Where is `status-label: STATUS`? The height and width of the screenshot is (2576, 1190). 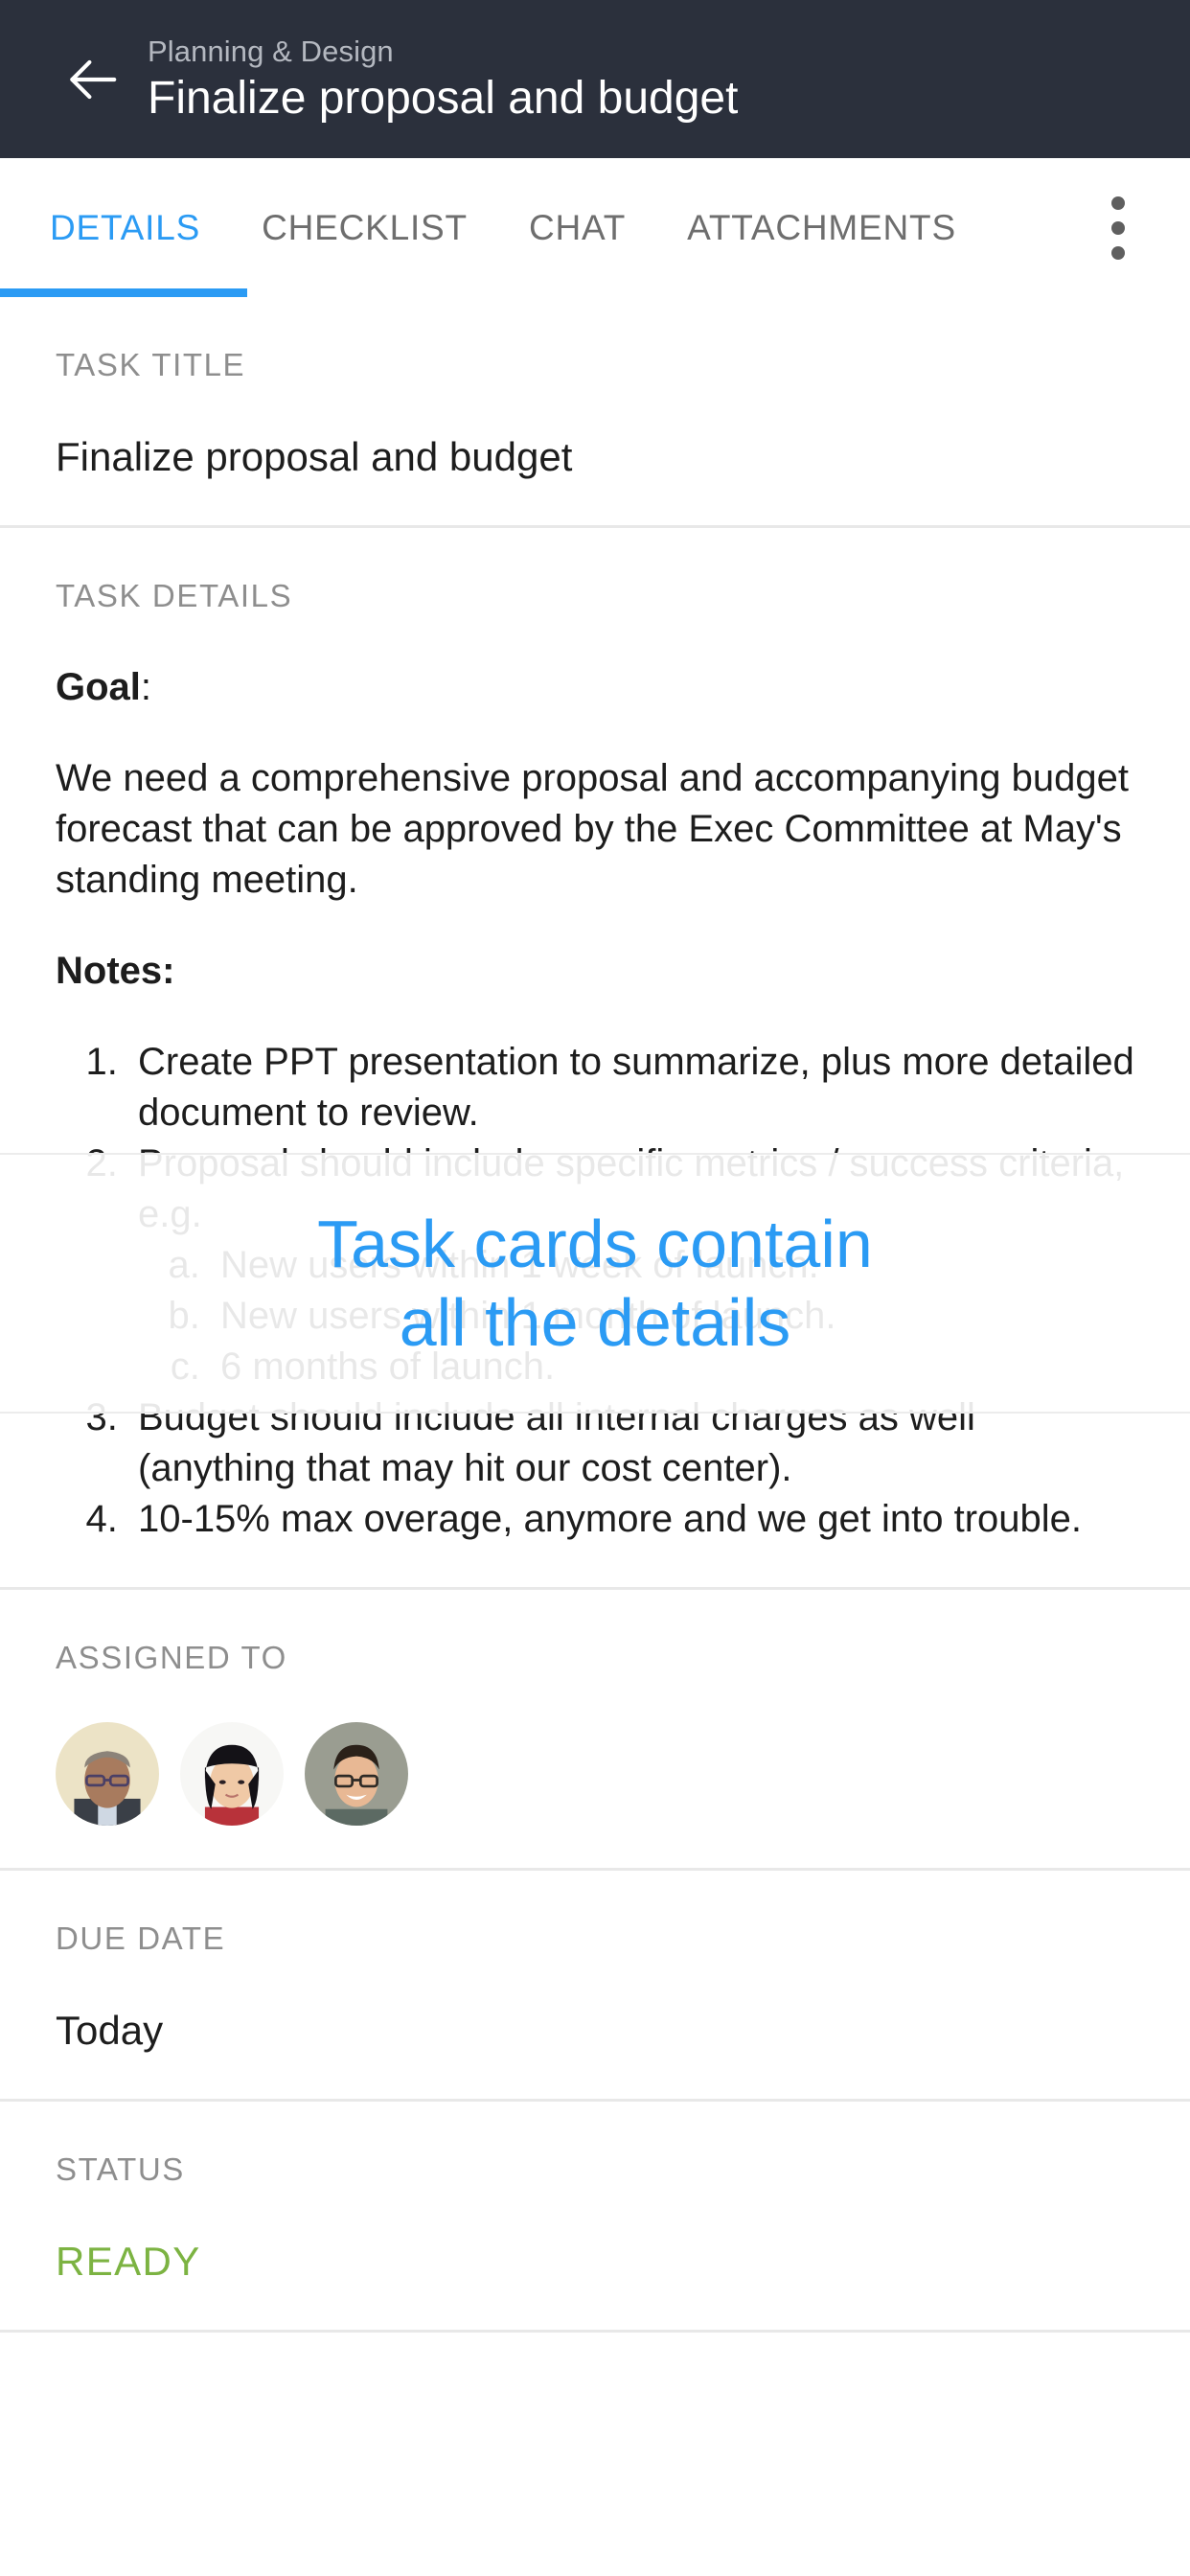
status-label: STATUS is located at coordinates (121, 2169).